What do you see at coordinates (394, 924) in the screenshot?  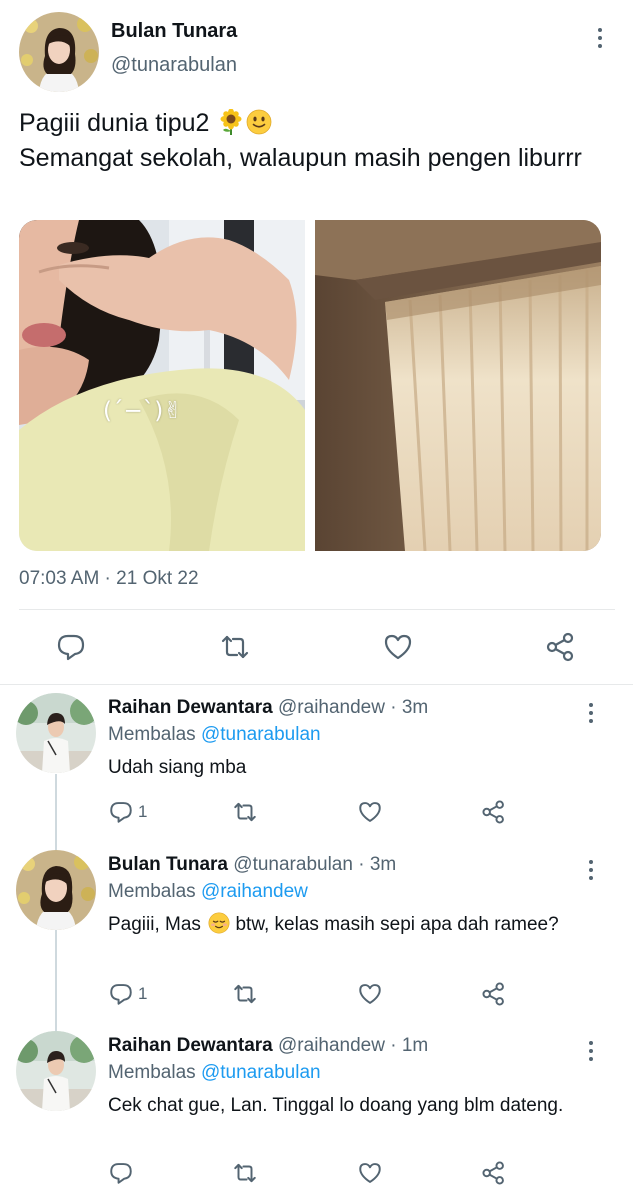 I see `reply-text-end: btw, kelas masih sepi apa dah ramee?` at bounding box center [394, 924].